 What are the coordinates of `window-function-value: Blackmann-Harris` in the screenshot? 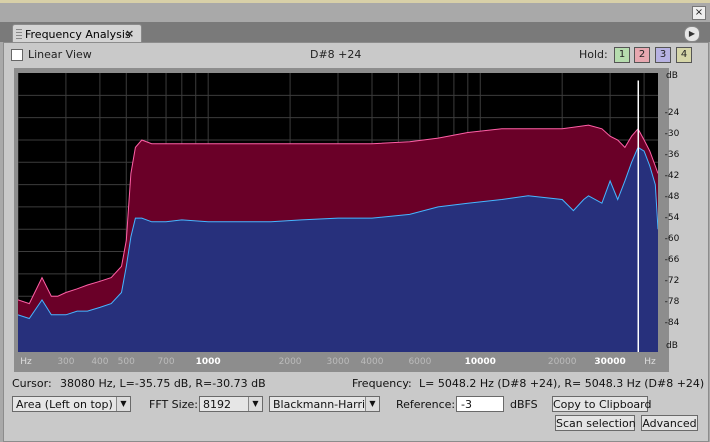 It's located at (322, 404).